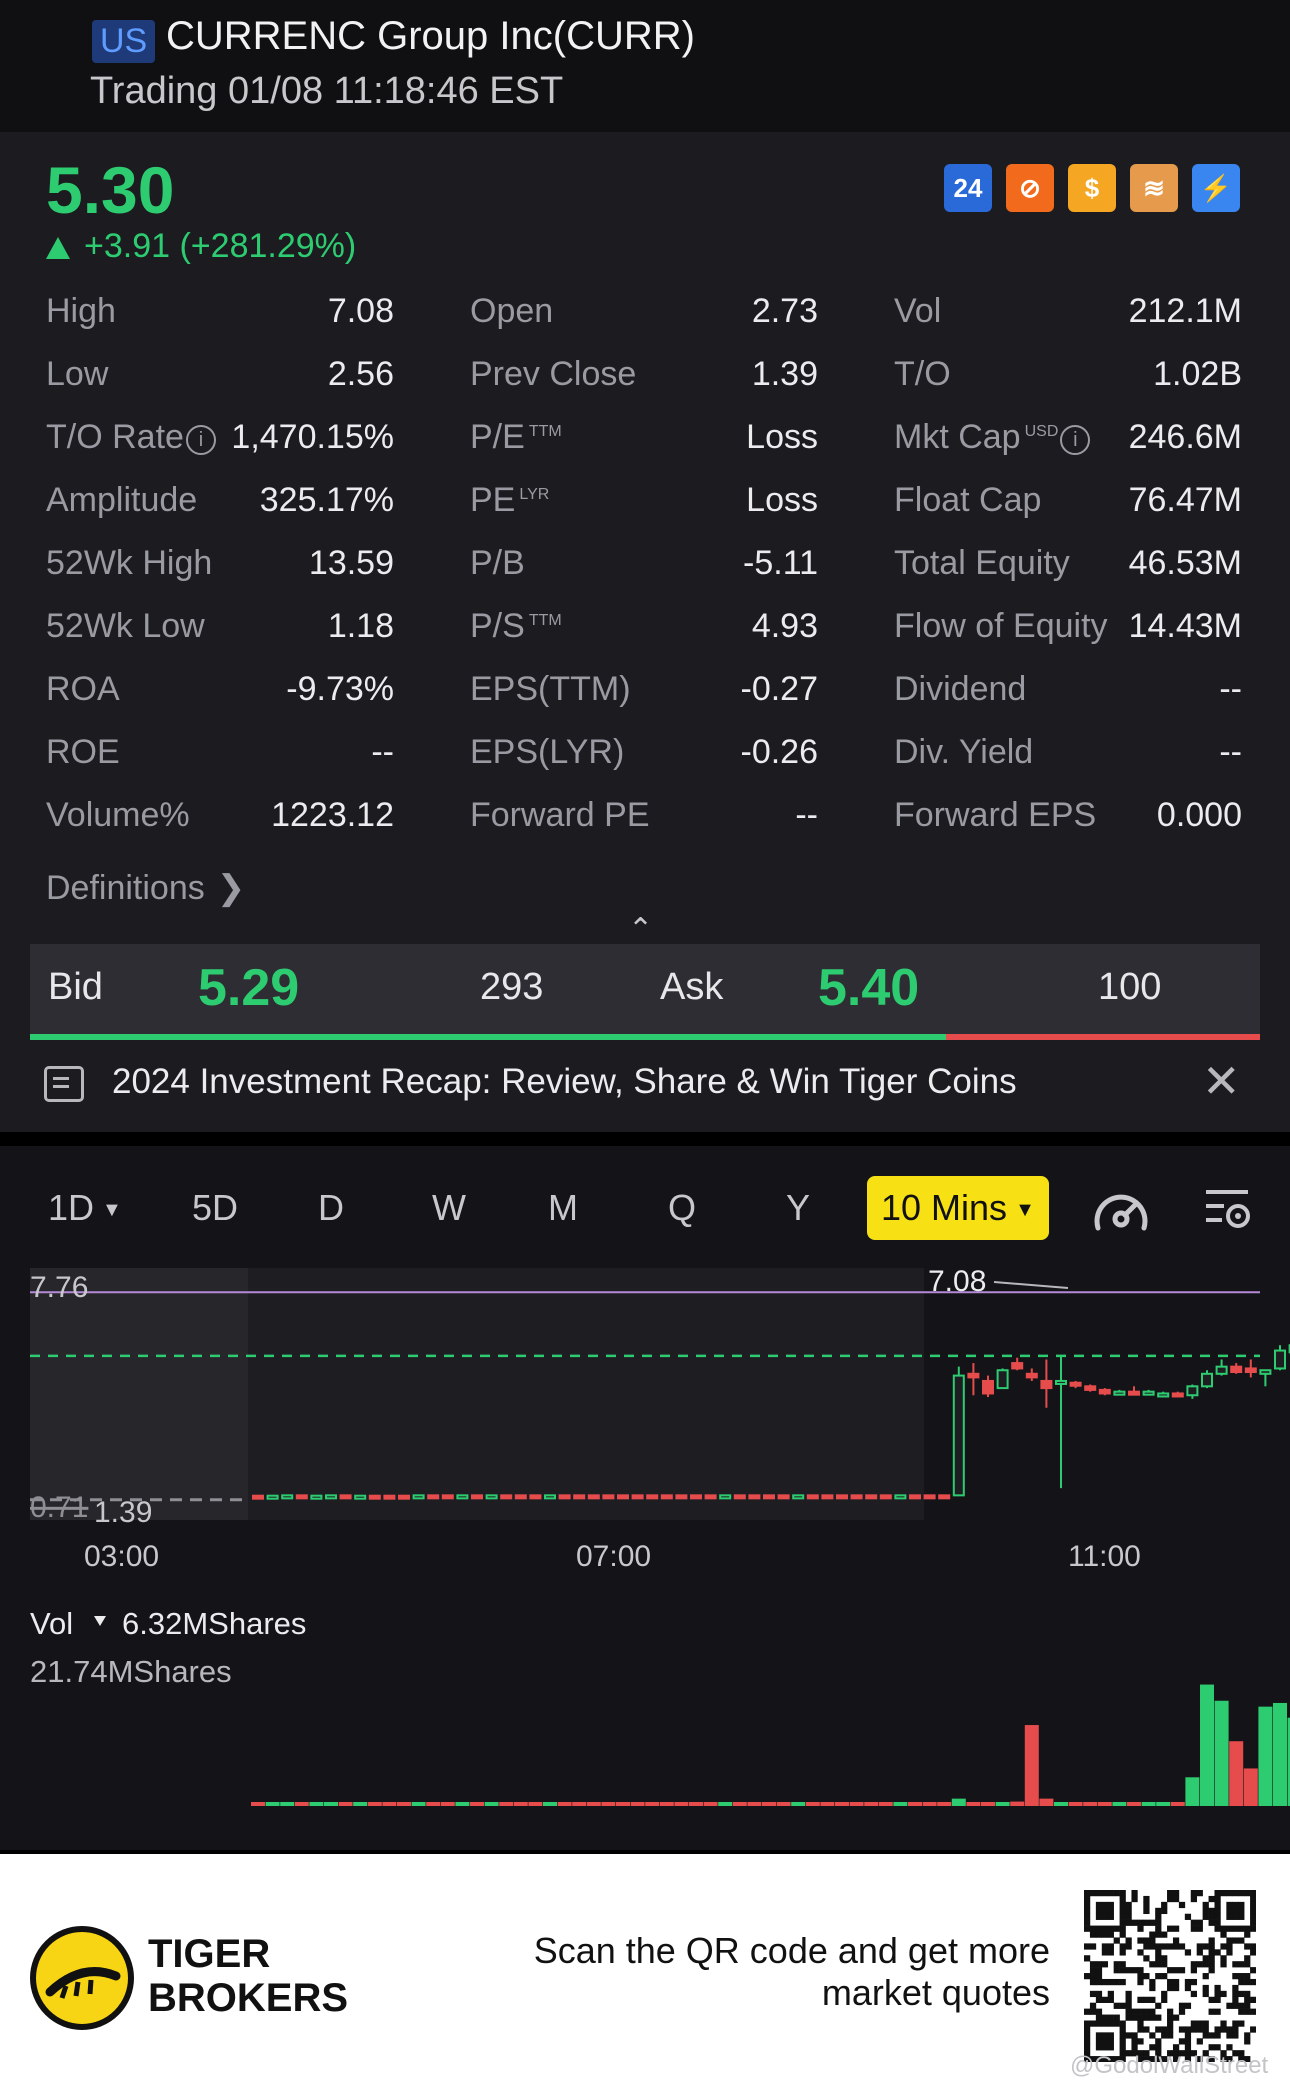 This screenshot has height=2094, width=1290. Describe the element at coordinates (640, 929) in the screenshot. I see `collapse-chevron-up-icon: ⌃` at that location.